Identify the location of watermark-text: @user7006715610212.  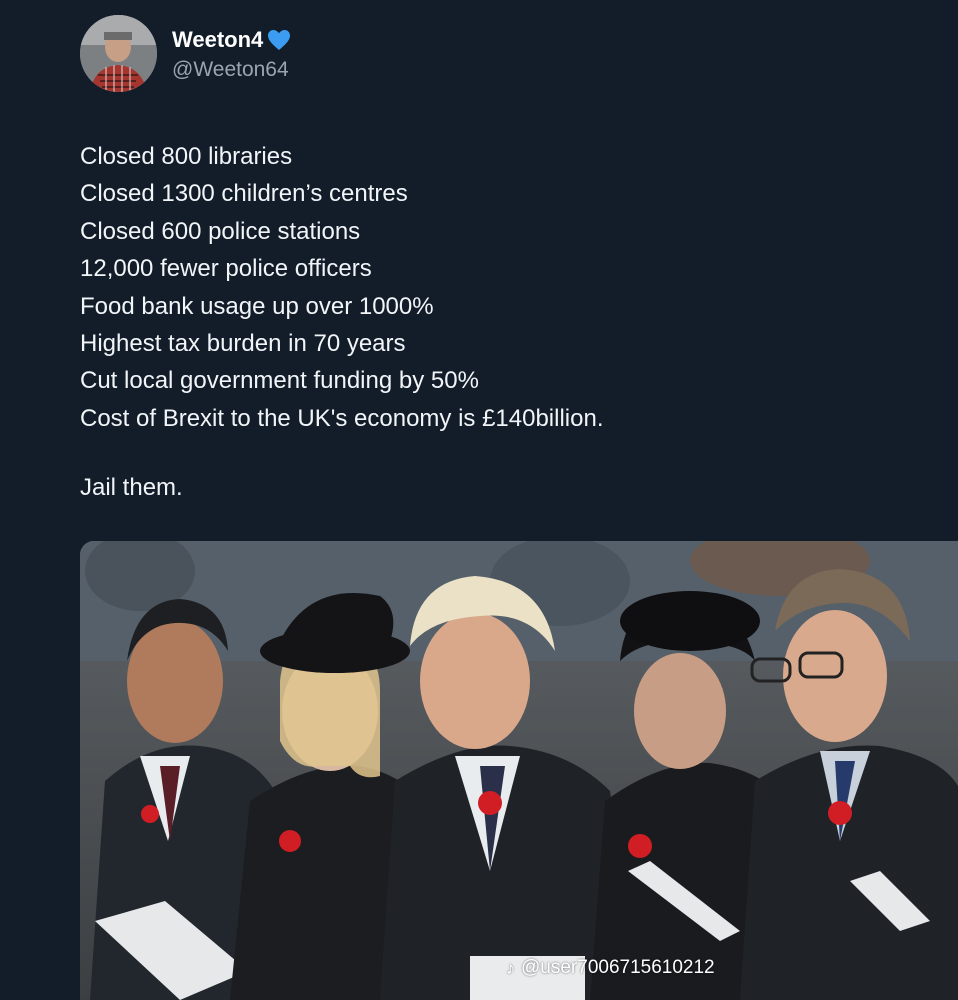
(618, 967).